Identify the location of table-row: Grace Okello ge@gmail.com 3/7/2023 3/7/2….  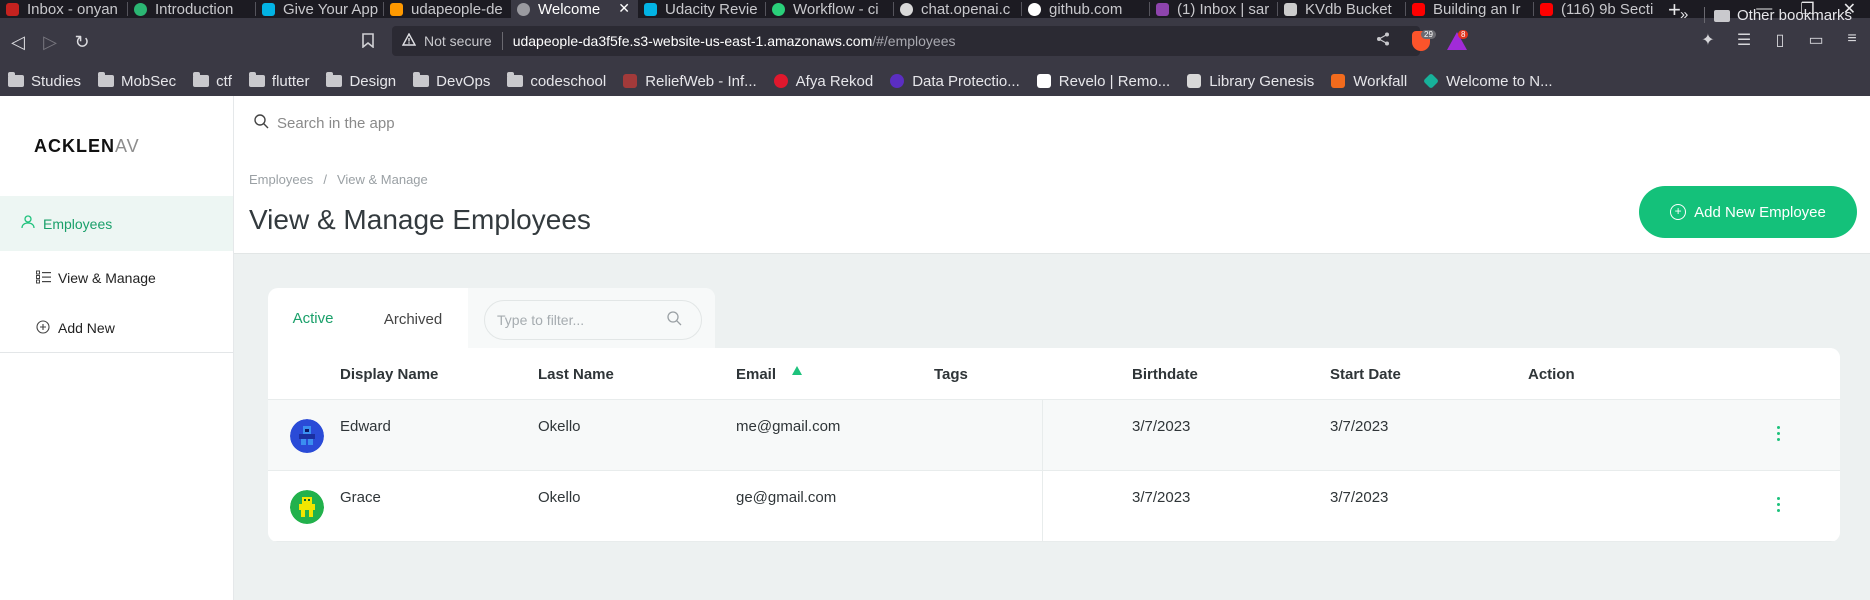
(1054, 506).